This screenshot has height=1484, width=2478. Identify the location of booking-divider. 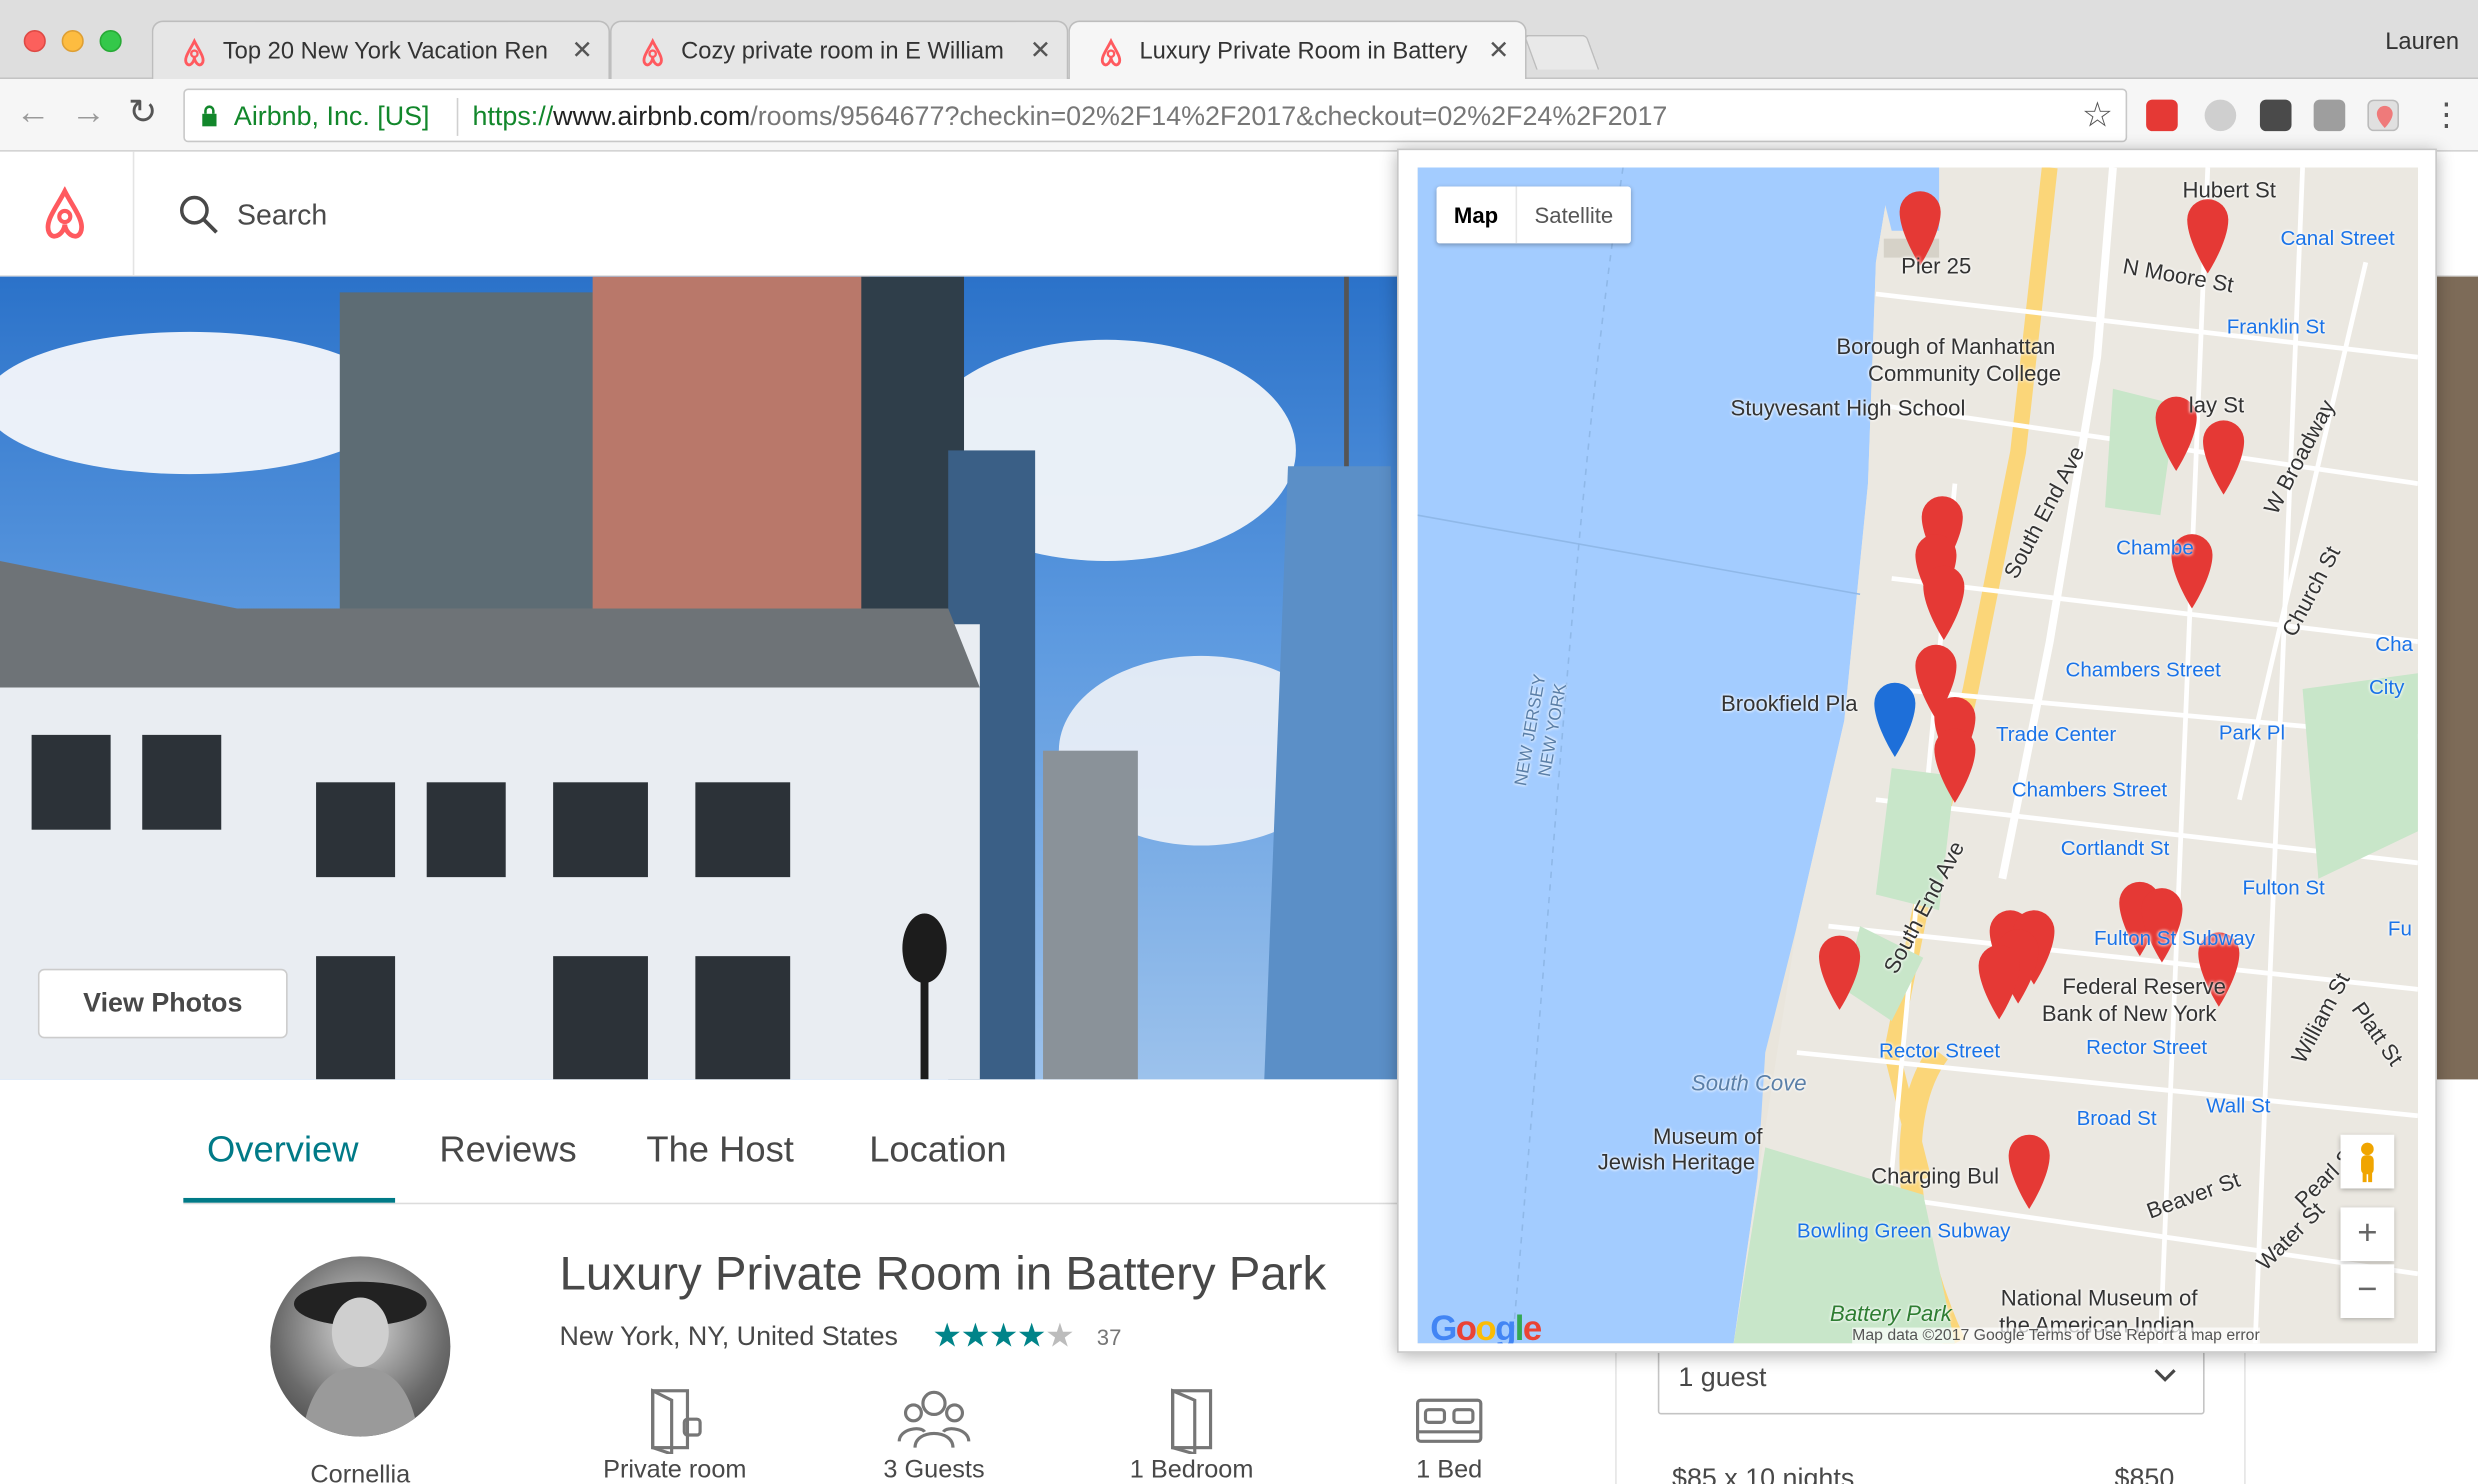
(1616, 1417).